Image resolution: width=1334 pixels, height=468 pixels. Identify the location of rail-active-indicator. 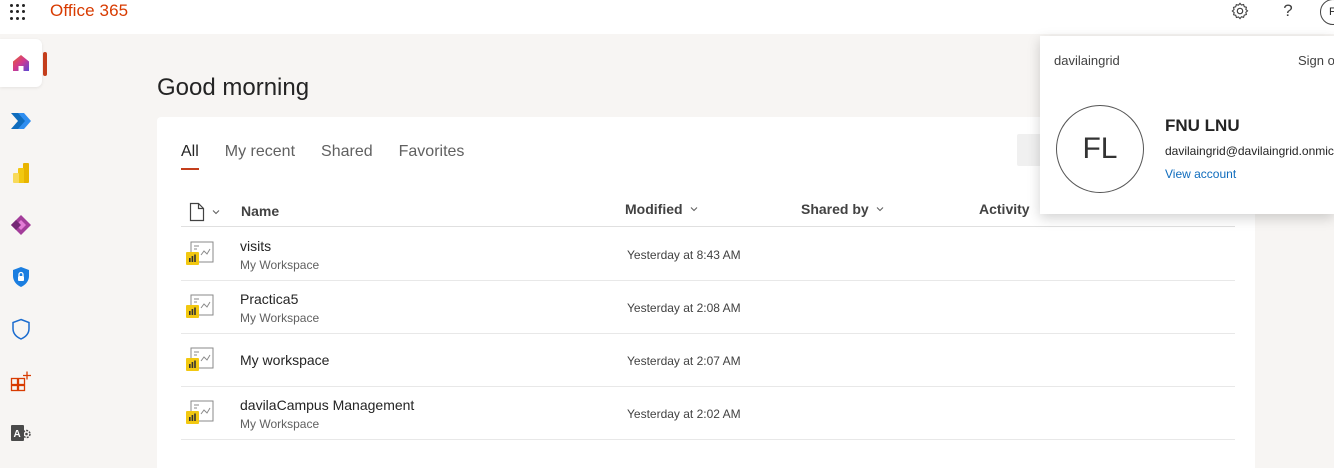
(45, 64).